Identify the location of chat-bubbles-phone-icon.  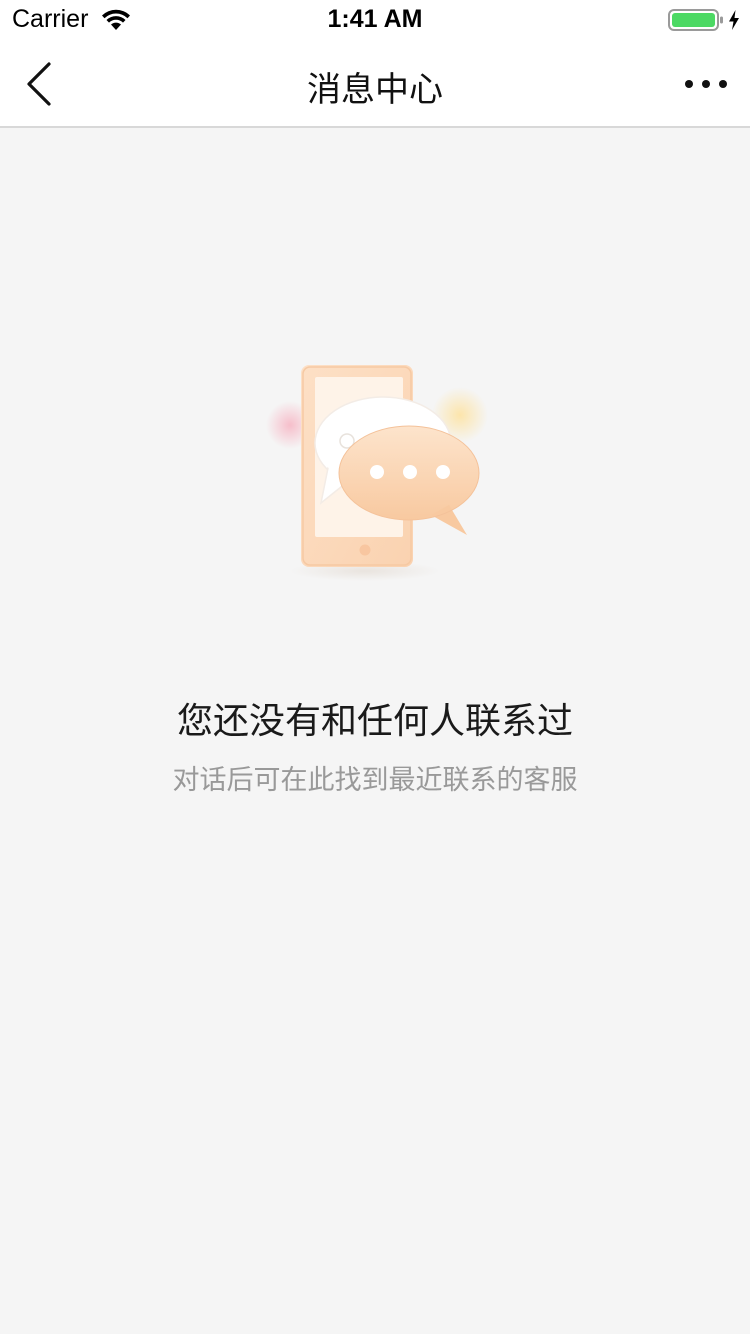
(377, 473).